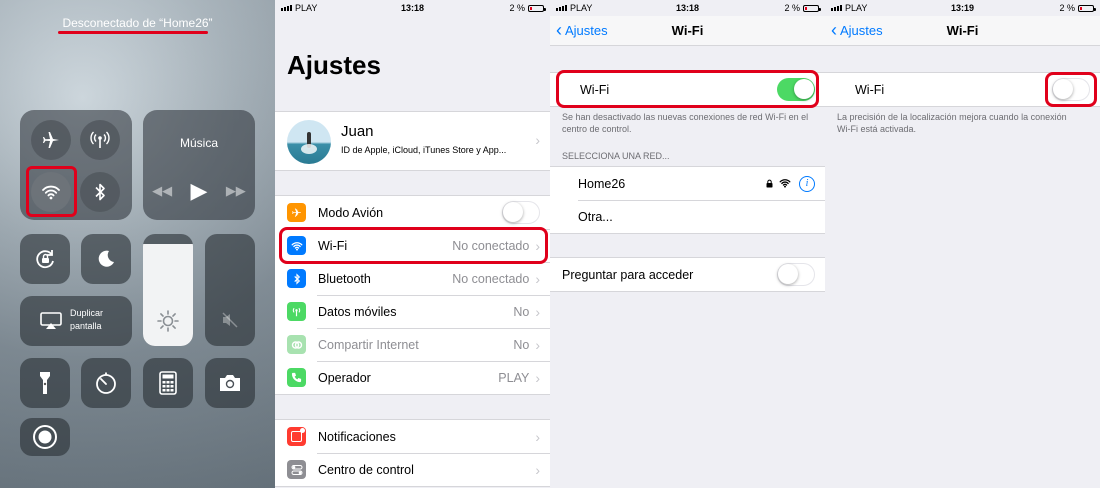 Image resolution: width=1100 pixels, height=488 pixels. Describe the element at coordinates (87, 319) in the screenshot. I see `screen-mirroring-label: Duplicar pantalla` at that location.